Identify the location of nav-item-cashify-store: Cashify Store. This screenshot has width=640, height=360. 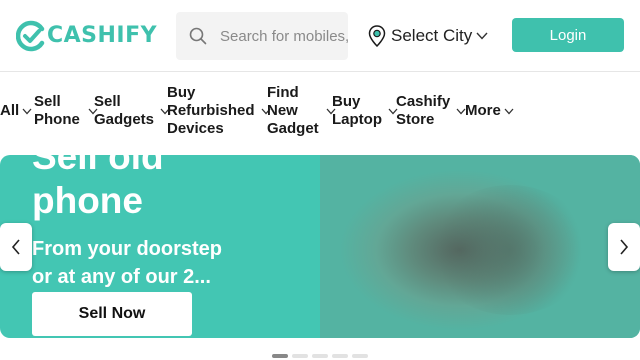
(431, 111).